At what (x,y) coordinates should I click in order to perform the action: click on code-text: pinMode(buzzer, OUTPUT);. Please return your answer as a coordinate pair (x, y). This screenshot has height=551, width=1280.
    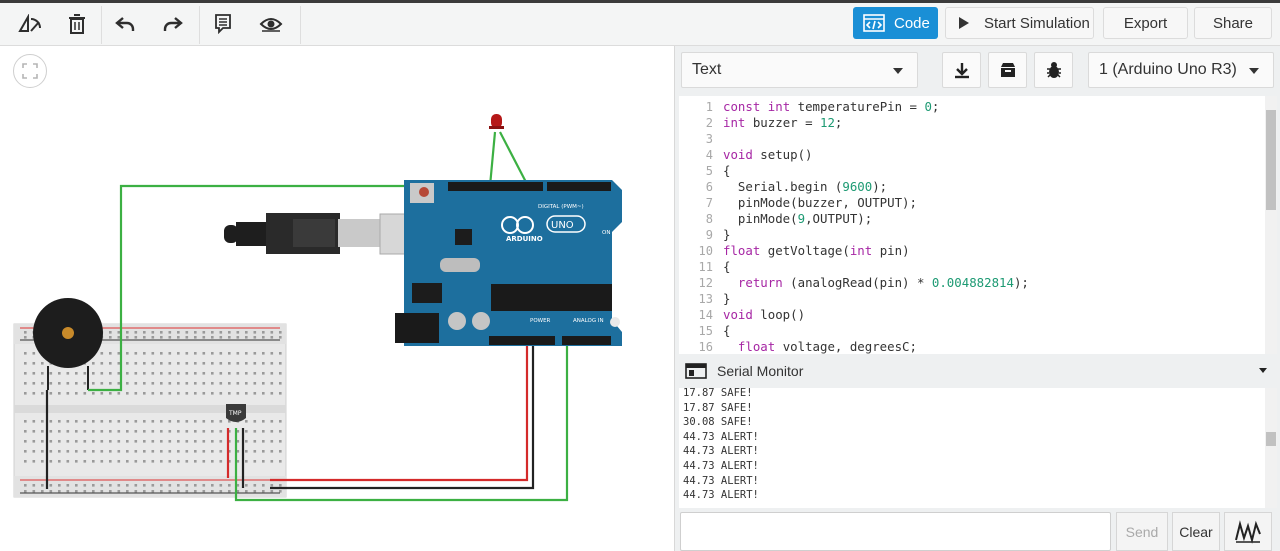
    Looking at the image, I should click on (820, 202).